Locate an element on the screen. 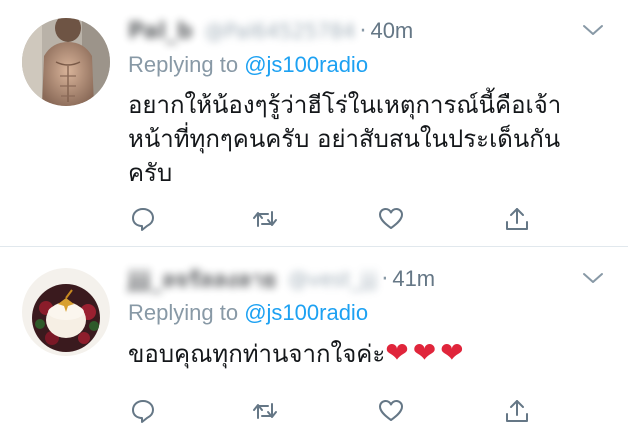 Image resolution: width=628 pixels, height=429 pixels. display-name: Pal_b is located at coordinates (160, 31).